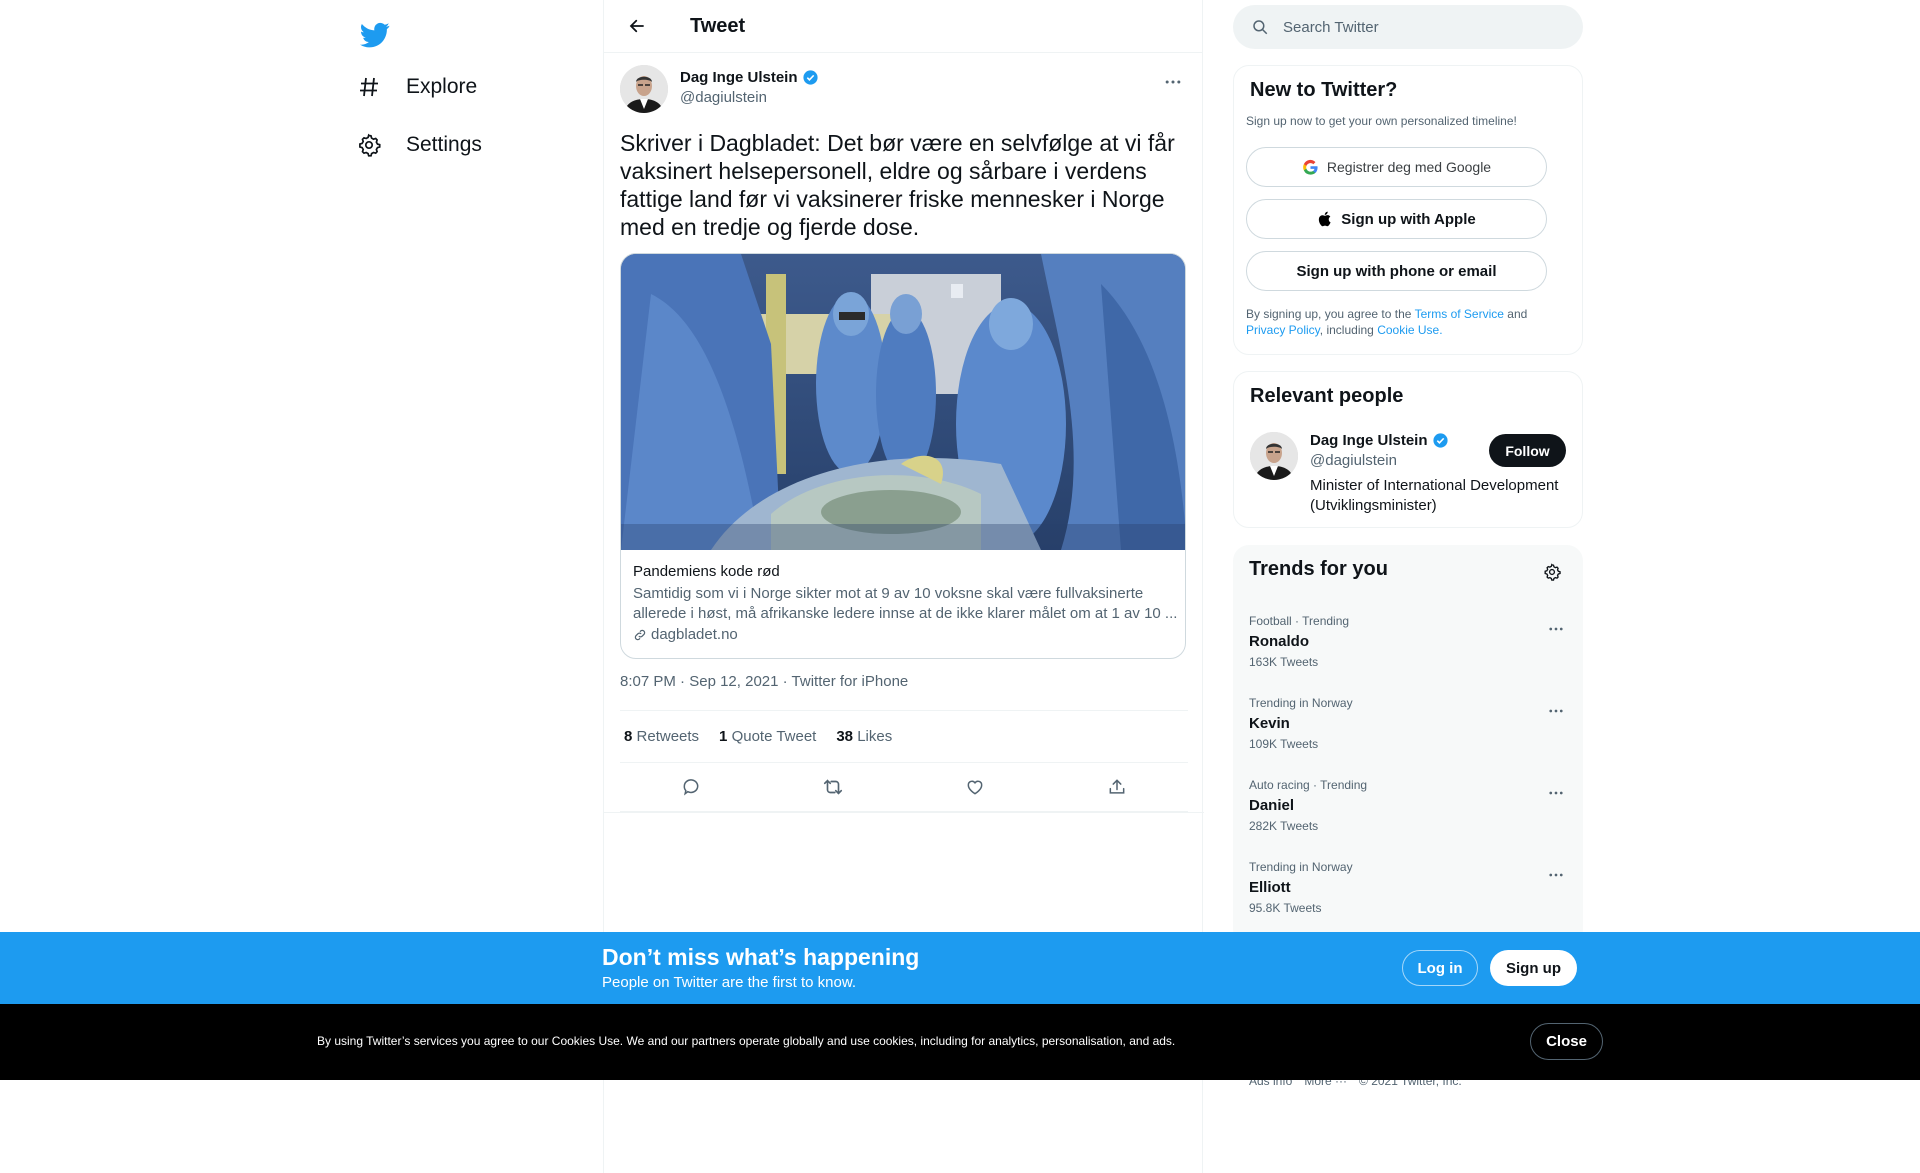  I want to click on apple-signup-button: Sign up with Apple, so click(1396, 219).